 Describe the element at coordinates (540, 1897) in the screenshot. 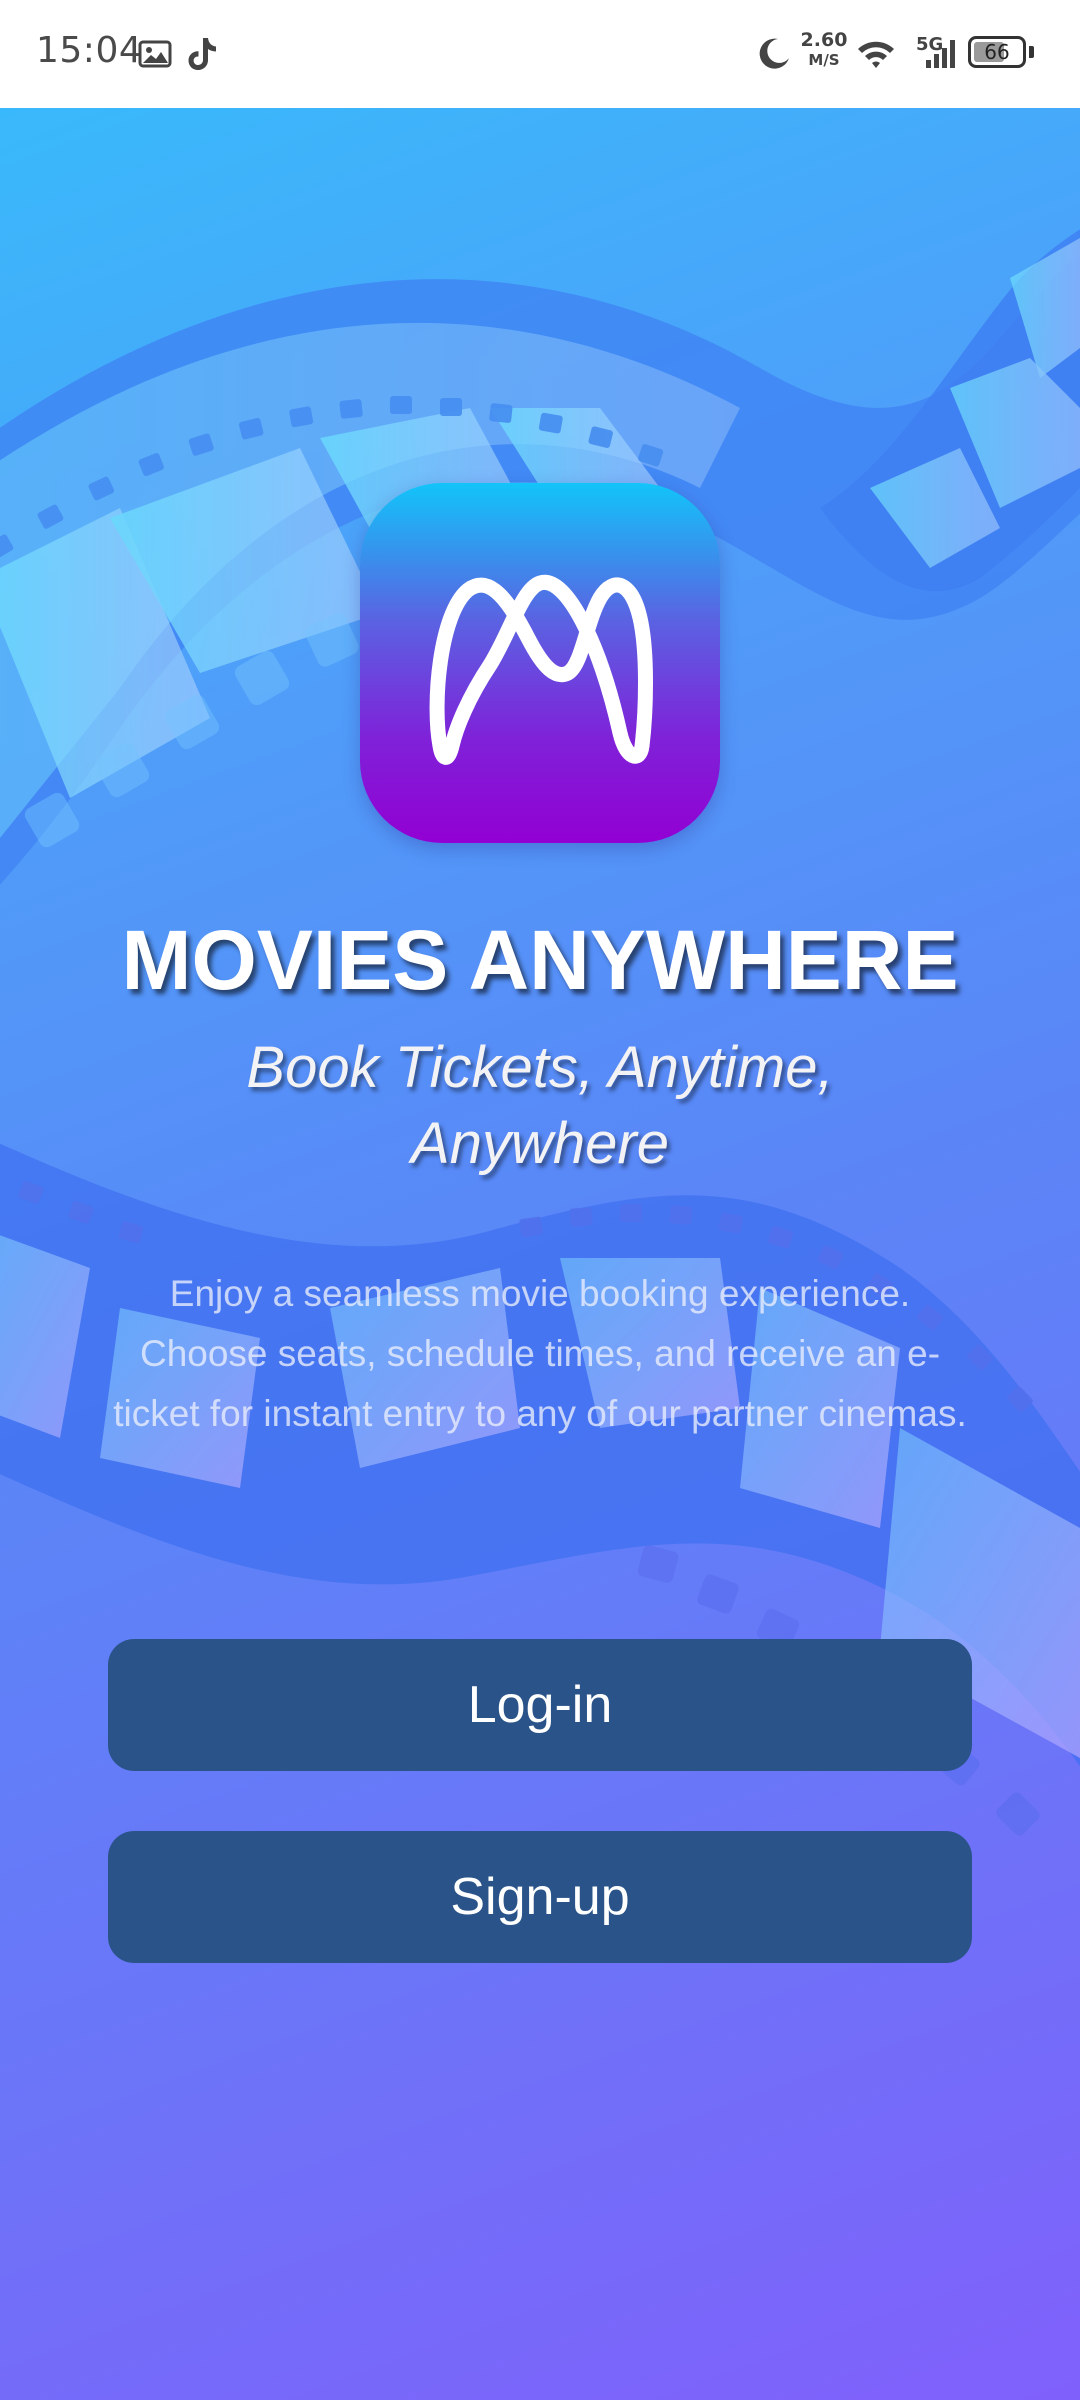

I see `signup-button: Sign-up` at that location.